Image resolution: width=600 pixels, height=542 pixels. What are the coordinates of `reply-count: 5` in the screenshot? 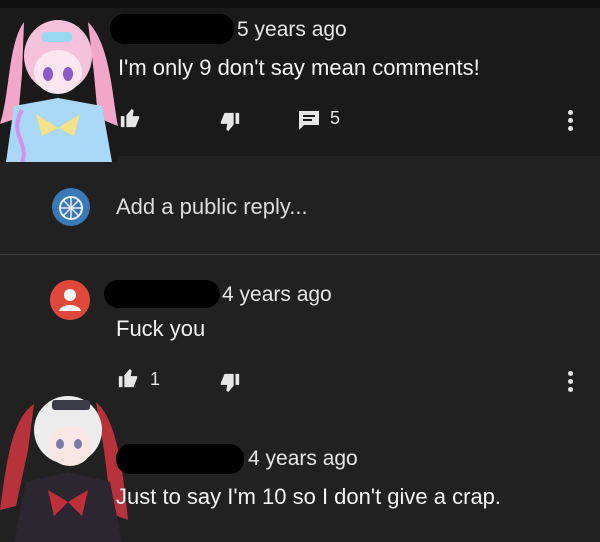 It's located at (335, 118).